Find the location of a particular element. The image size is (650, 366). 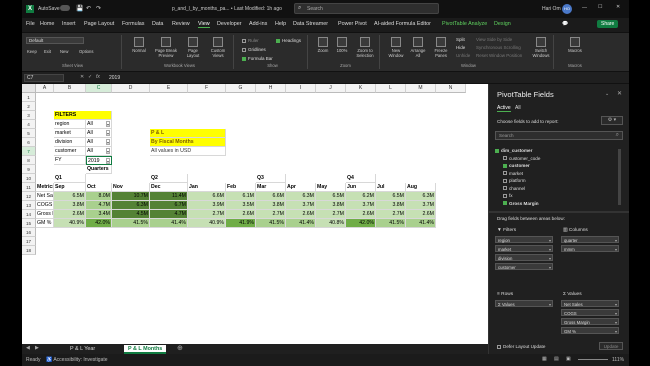

ruler-checkbox: Ruler is located at coordinates (250, 40).